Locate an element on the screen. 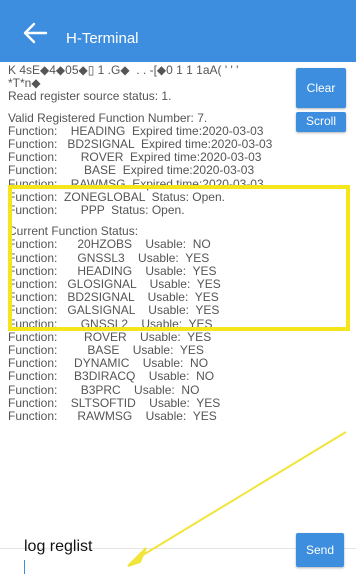 Image resolution: width=356 pixels, height=574 pixels. app-title: H-Terminal is located at coordinates (102, 38).